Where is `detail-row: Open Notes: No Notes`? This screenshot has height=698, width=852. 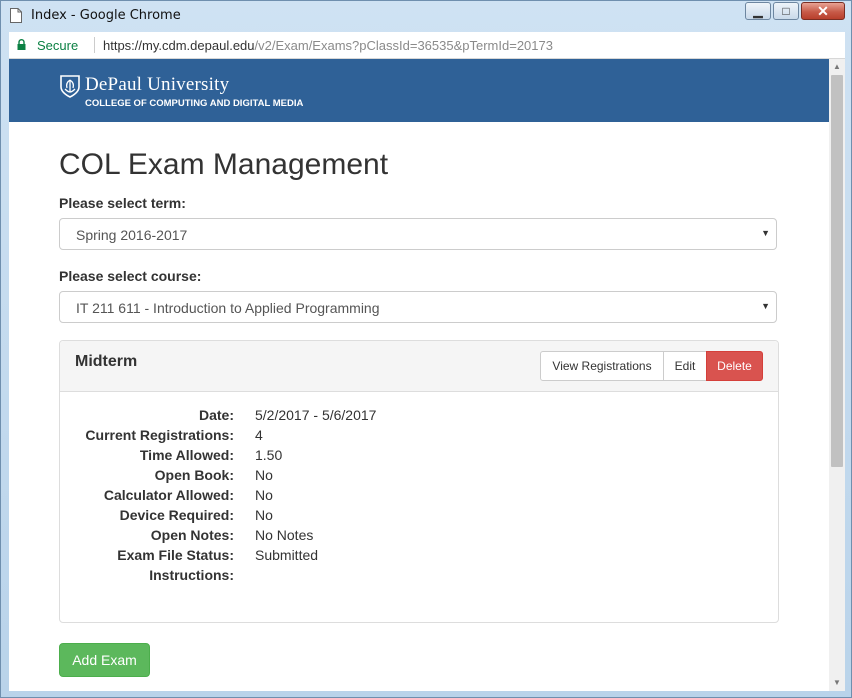
detail-row: Open Notes: No Notes is located at coordinates (419, 537).